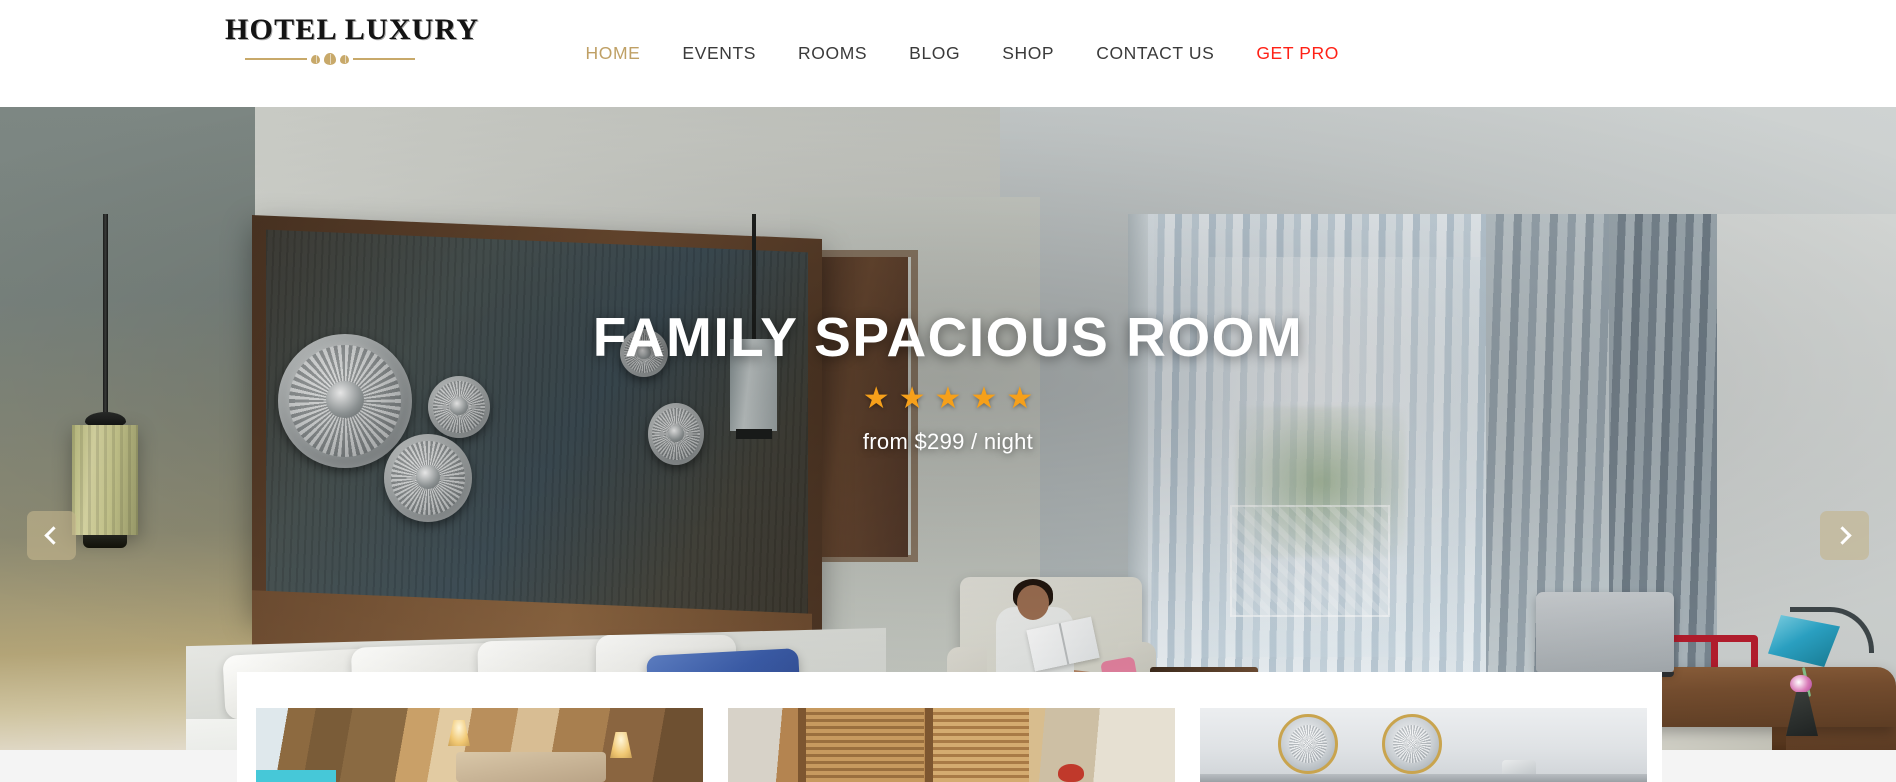 The height and width of the screenshot is (782, 1896). What do you see at coordinates (1155, 53) in the screenshot?
I see `nav-item-contact-us: CONTACT US` at bounding box center [1155, 53].